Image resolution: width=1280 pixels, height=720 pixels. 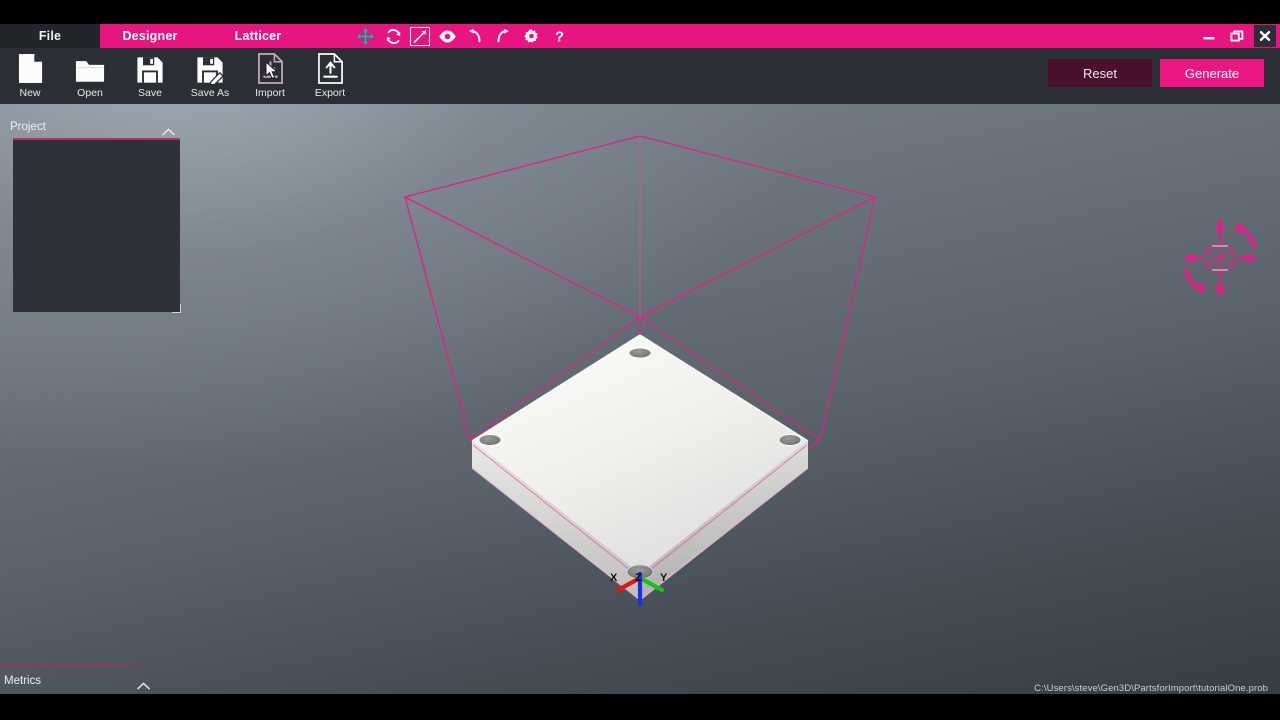 I want to click on close-icon, so click(x=1265, y=36).